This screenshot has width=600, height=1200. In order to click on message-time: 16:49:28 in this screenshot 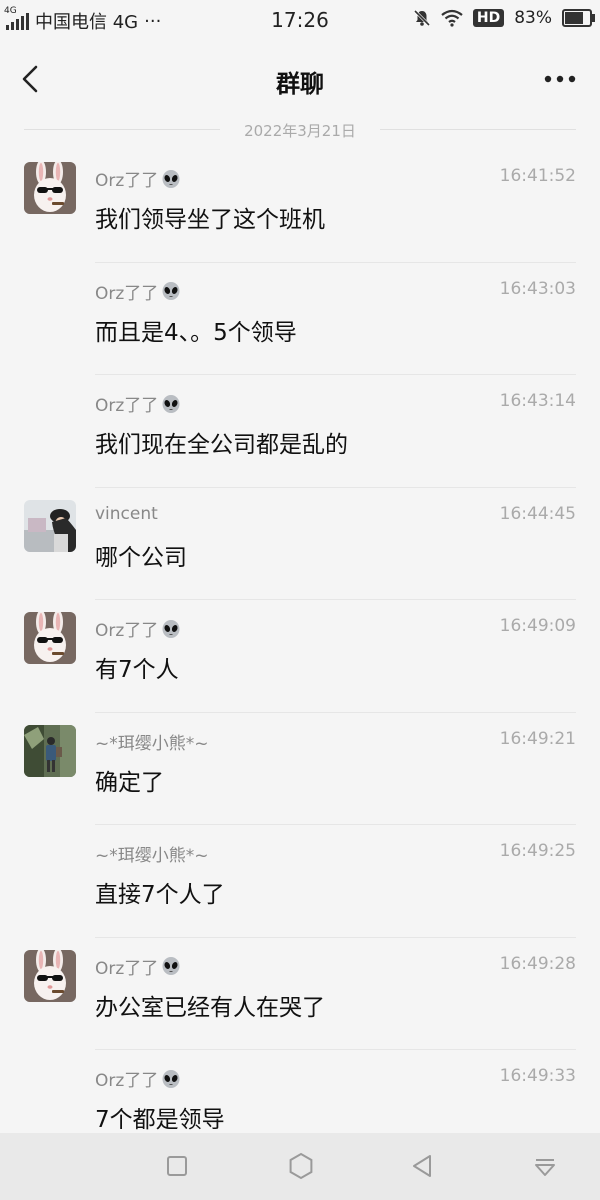, I will do `click(537, 963)`.